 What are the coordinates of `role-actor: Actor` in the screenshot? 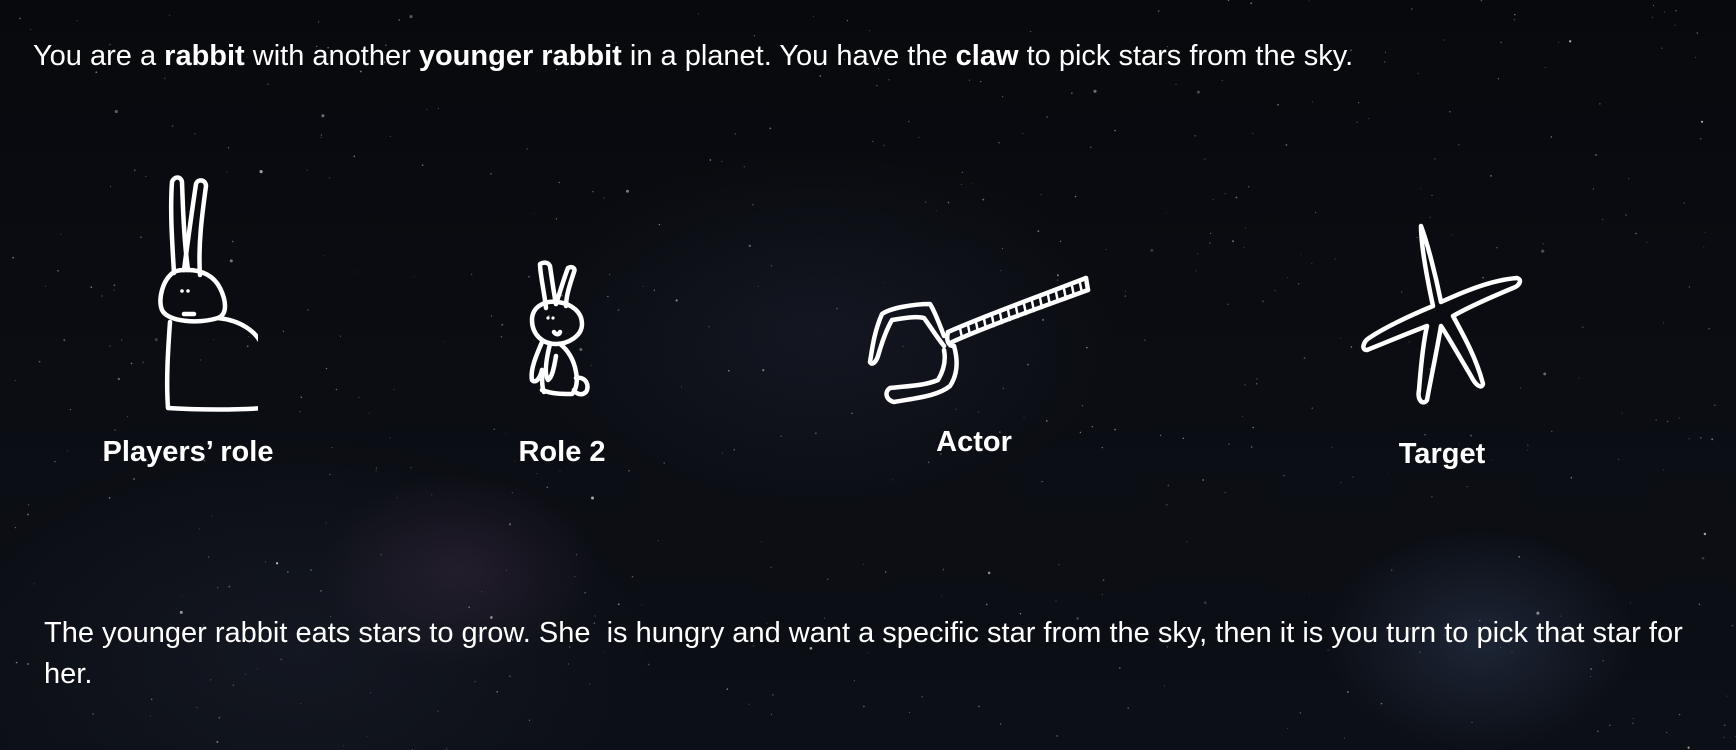 It's located at (979, 364).